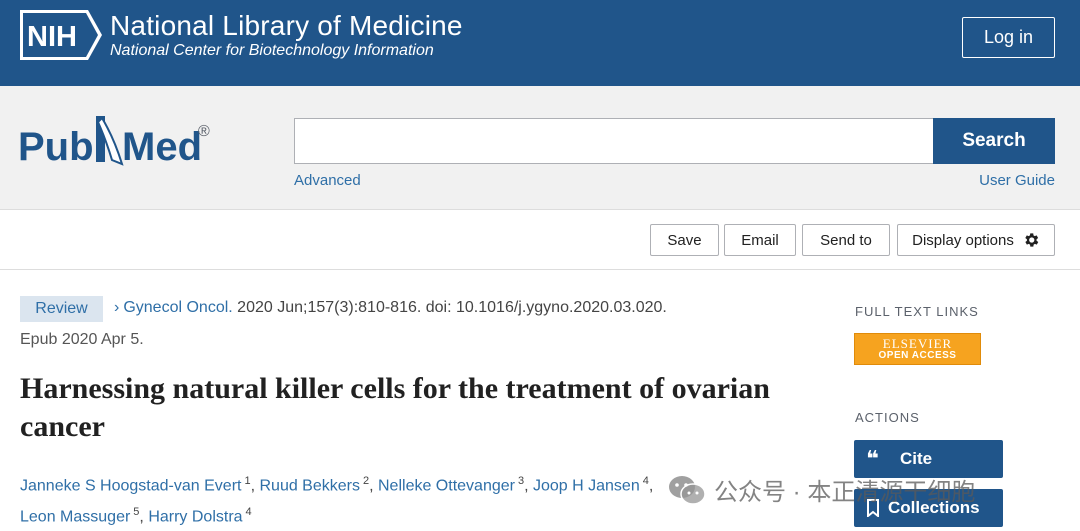 The image size is (1080, 531). I want to click on search-input, so click(614, 141).